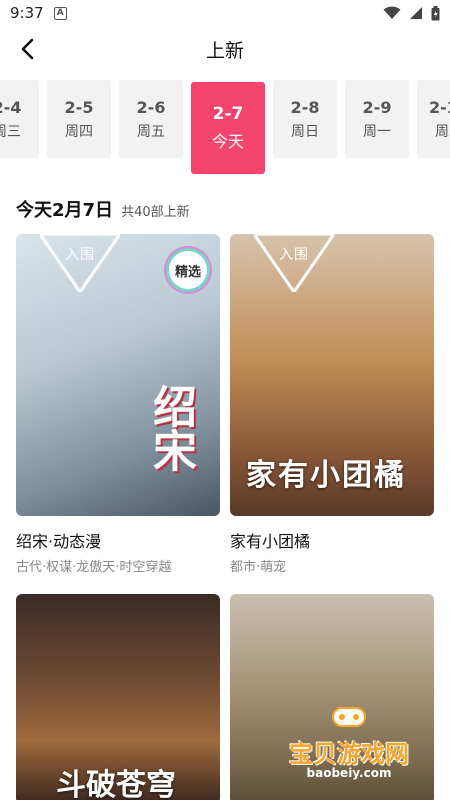 Image resolution: width=450 pixels, height=800 pixels. I want to click on date-tab-date: 2-9, so click(377, 107).